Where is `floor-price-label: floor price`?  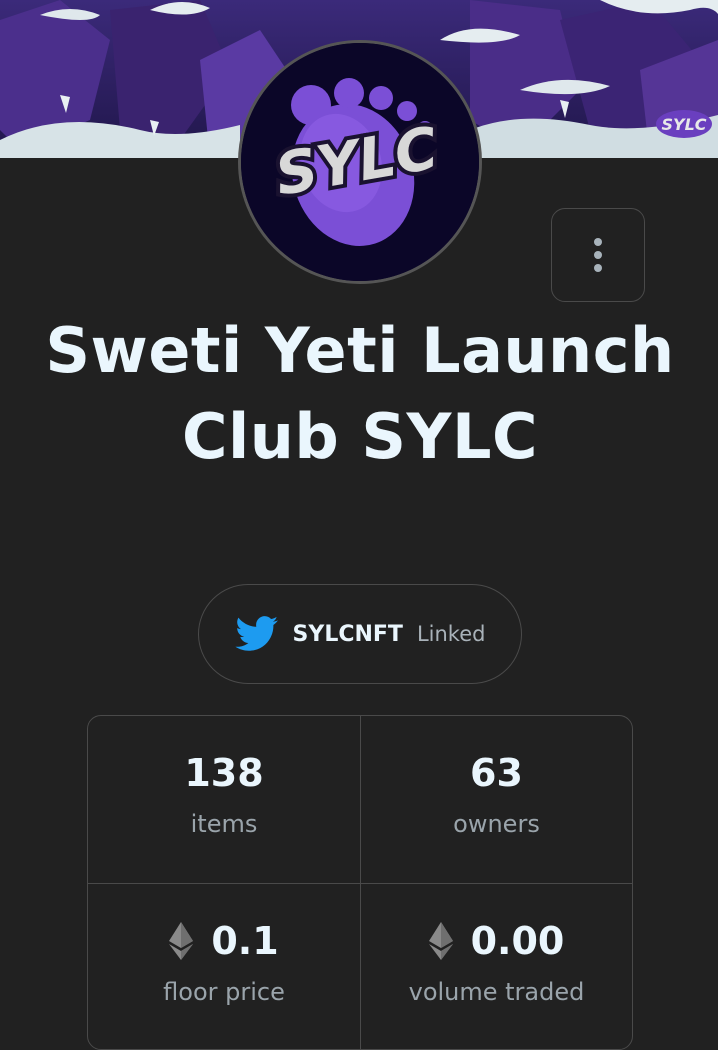 floor-price-label: floor price is located at coordinates (224, 992).